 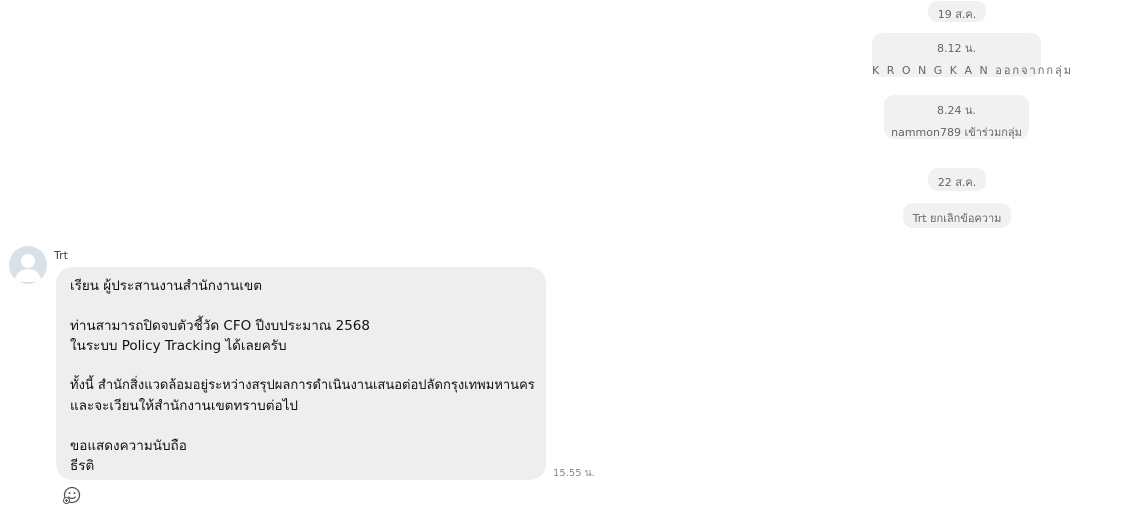 I want to click on sender-avatar, so click(x=28, y=265).